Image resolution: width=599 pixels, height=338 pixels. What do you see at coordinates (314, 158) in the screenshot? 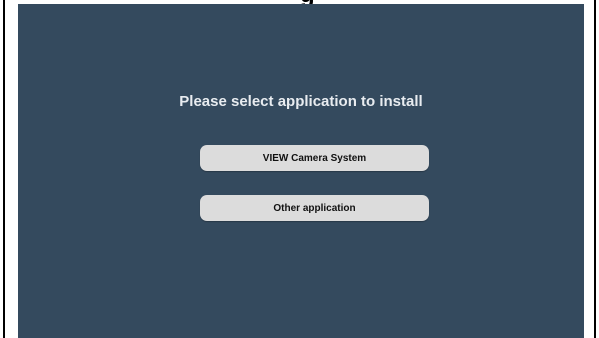
I see `view-camera-system-button: VIEW Camera System` at bounding box center [314, 158].